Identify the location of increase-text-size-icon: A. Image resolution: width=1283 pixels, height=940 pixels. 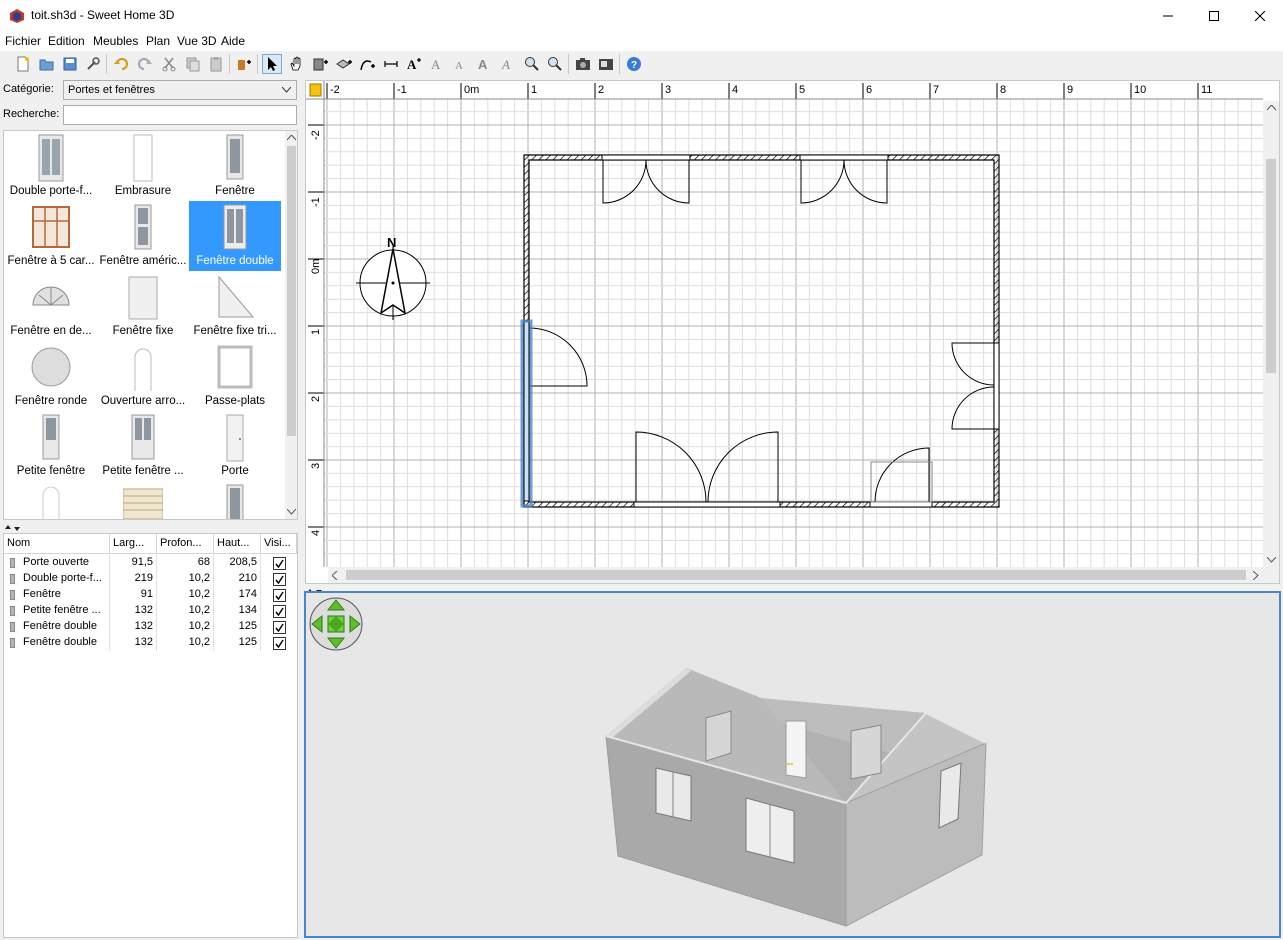
(438, 64).